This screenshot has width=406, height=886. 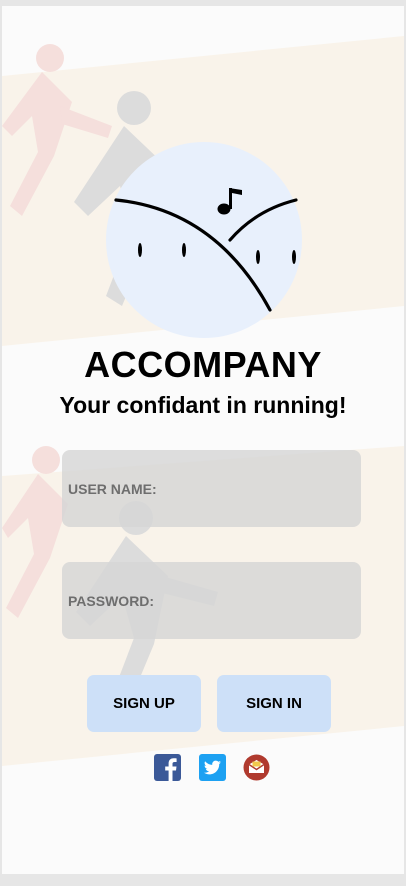 I want to click on password-label: PASSWORD:, so click(x=111, y=600).